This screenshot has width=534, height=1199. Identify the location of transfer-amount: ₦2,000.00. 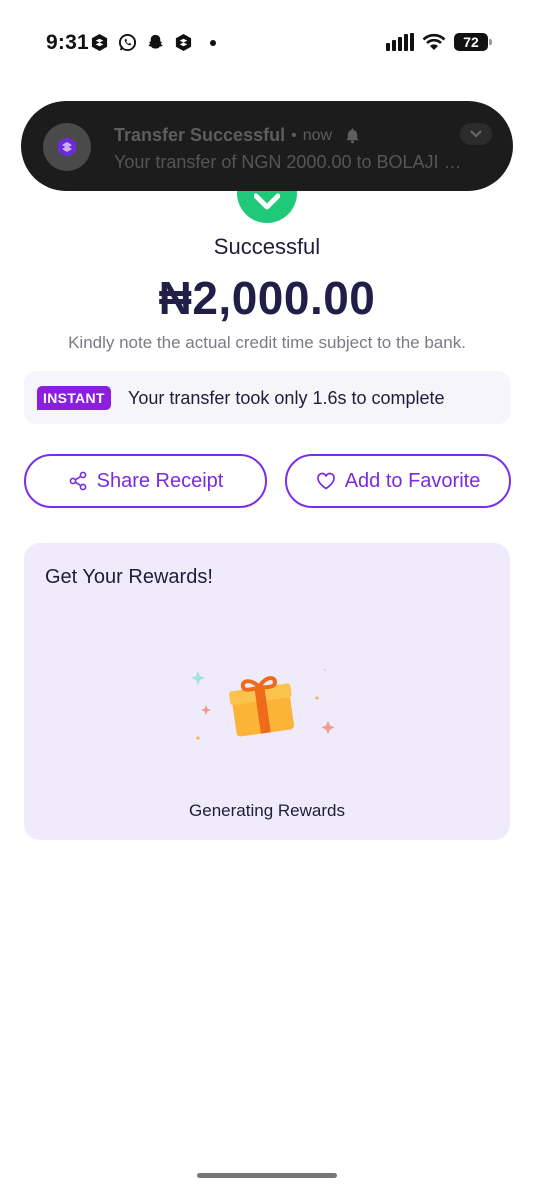
(267, 298).